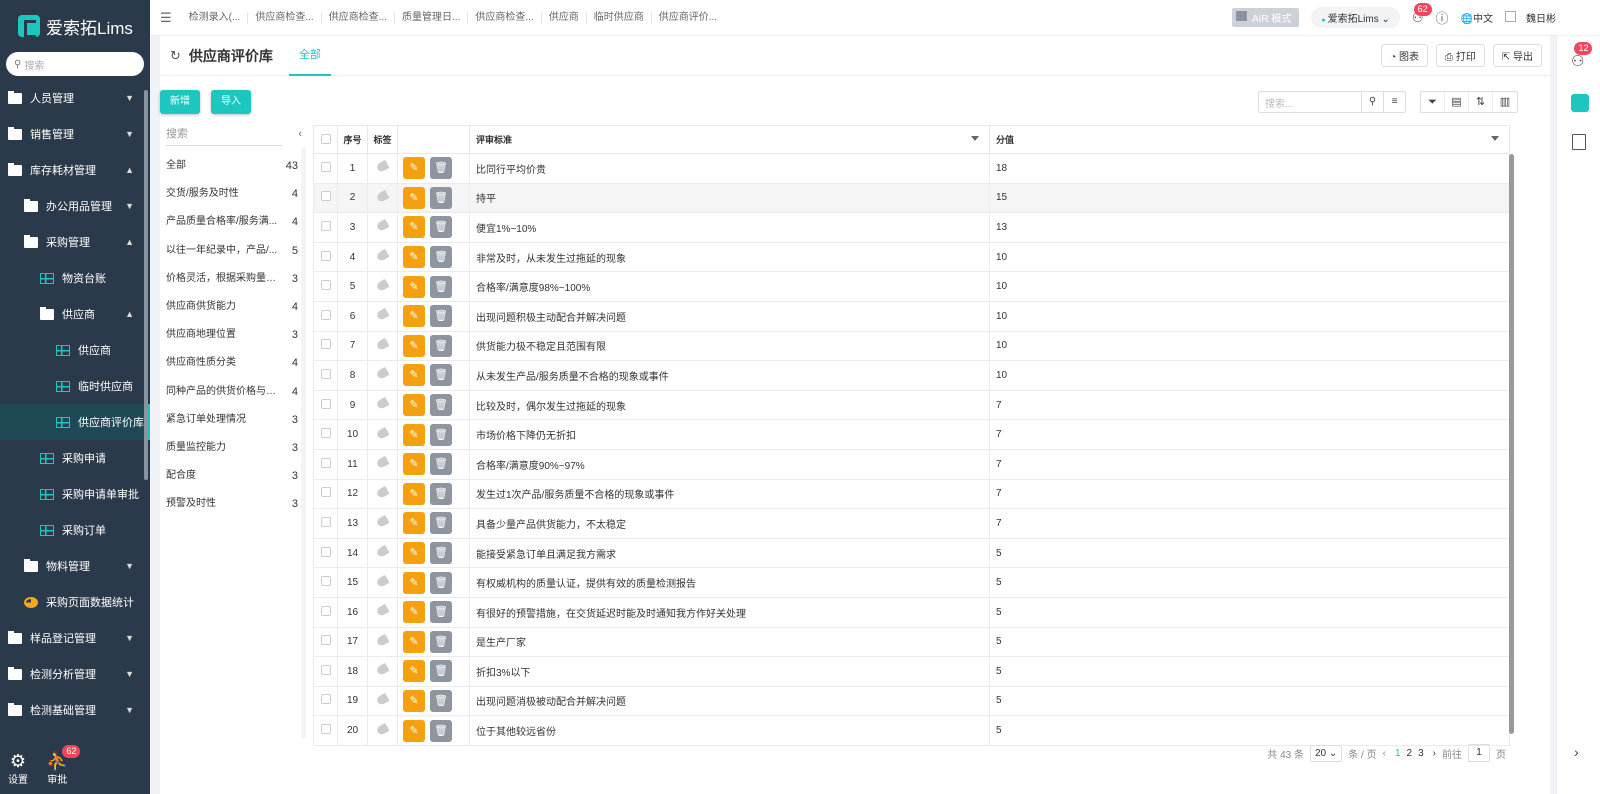 The height and width of the screenshot is (794, 1600). I want to click on page-size-select: 20 ⌄, so click(1326, 753).